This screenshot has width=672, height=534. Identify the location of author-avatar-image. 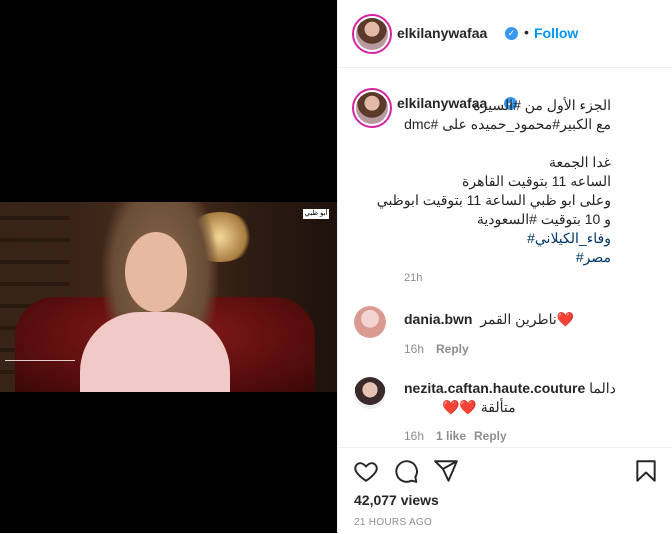
(372, 34).